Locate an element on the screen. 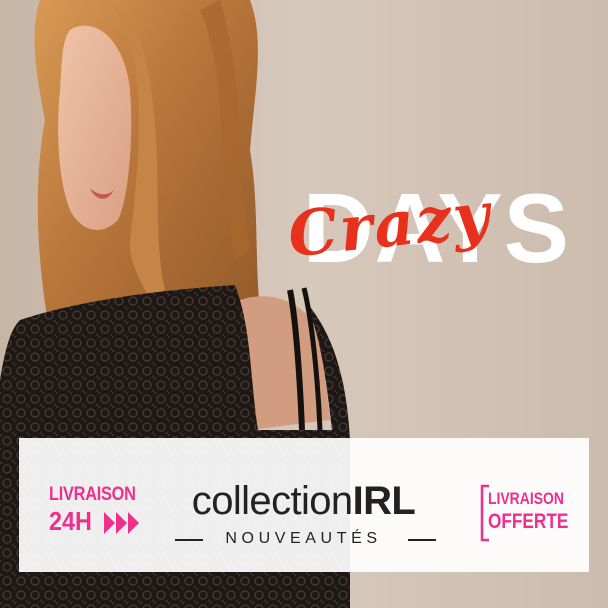  free-delivery-badge: LIVRAISON OFFERTE is located at coordinates (525, 514).